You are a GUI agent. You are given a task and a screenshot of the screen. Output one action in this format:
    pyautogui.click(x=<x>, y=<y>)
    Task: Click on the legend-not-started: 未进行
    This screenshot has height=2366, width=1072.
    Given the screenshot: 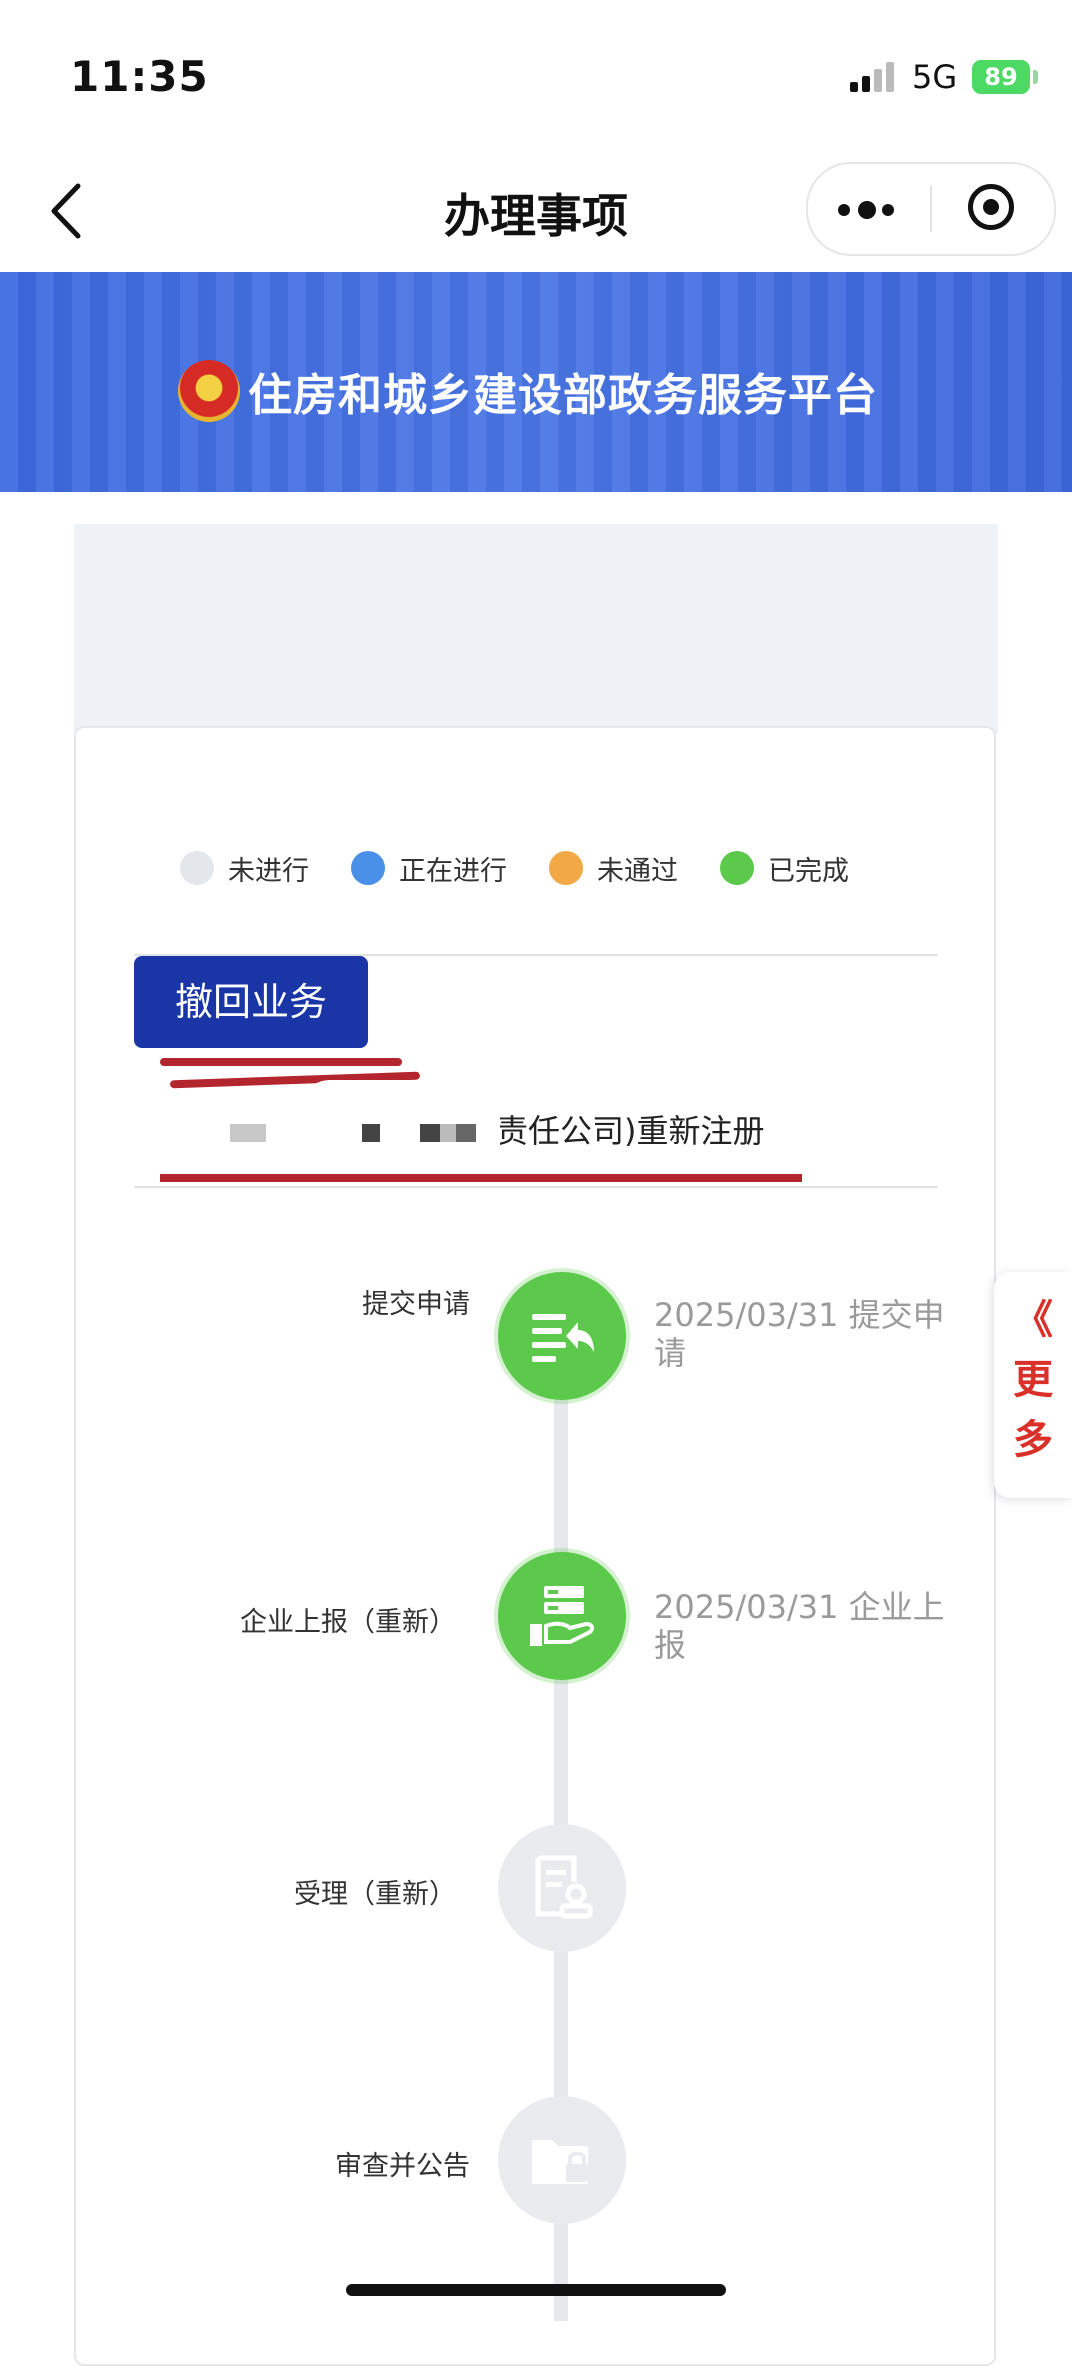 What is the action you would take?
    pyautogui.click(x=244, y=868)
    